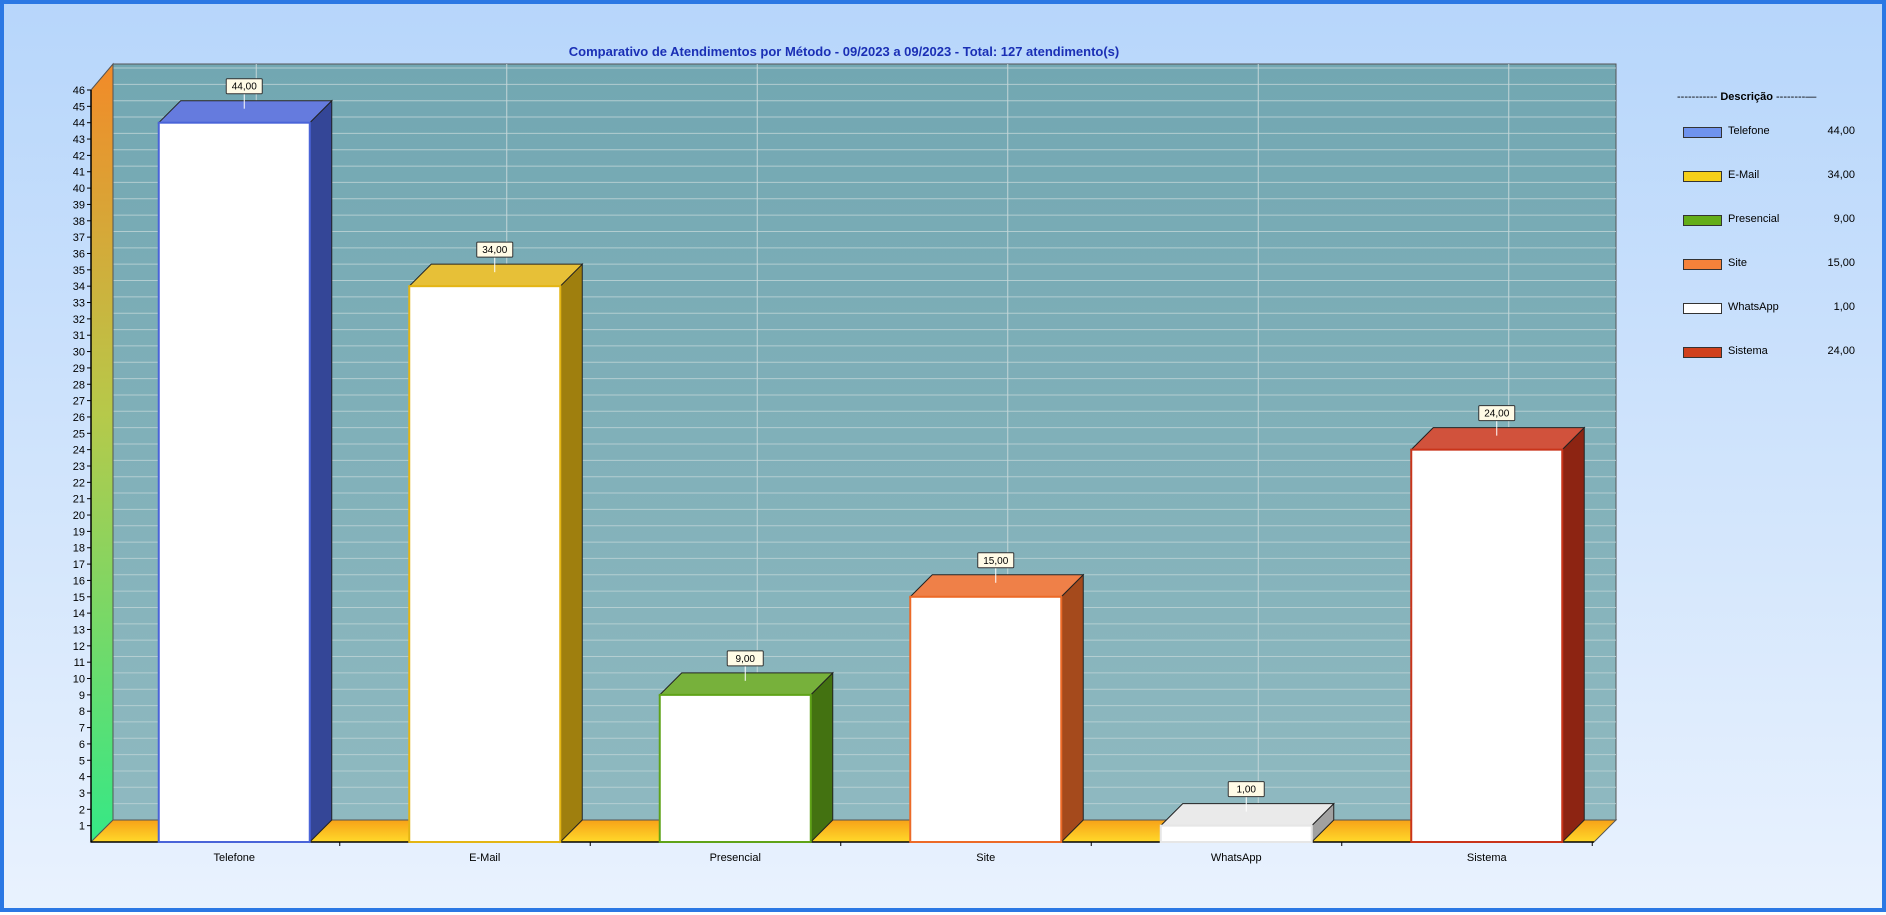 The image size is (1886, 915). Describe the element at coordinates (79, 467) in the screenshot. I see `y-tick-label: 23` at that location.